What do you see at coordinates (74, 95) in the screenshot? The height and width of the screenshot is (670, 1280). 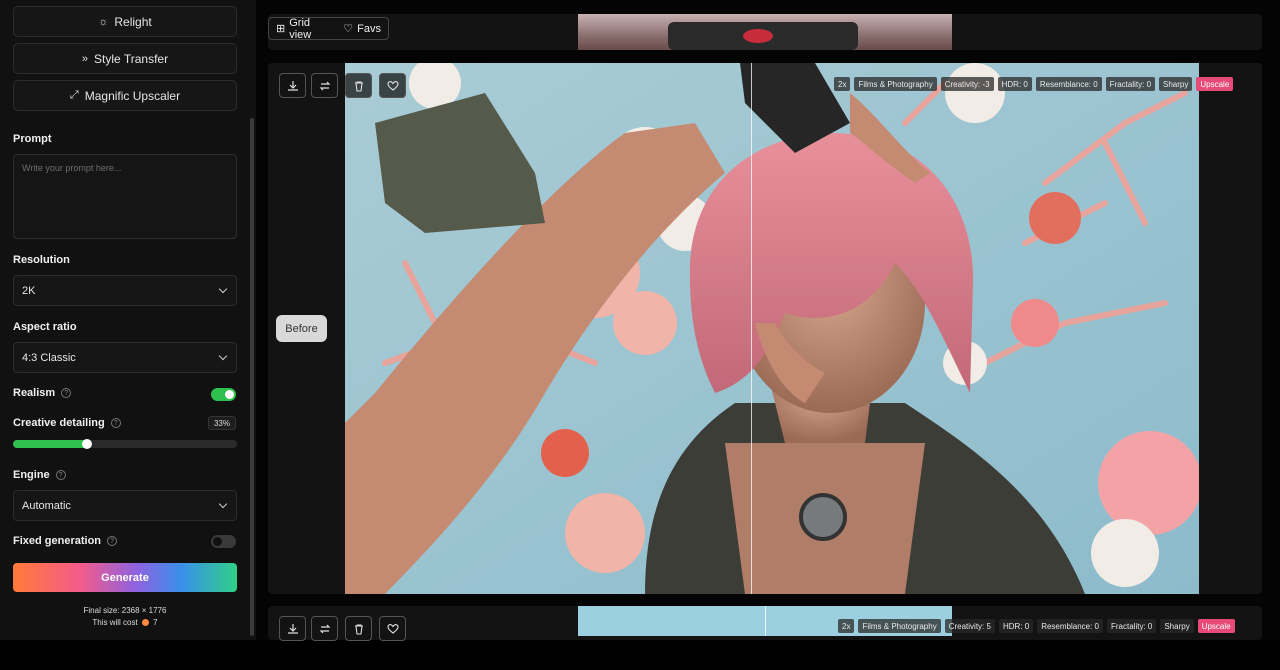 I see `expand-icon: ⤢` at bounding box center [74, 95].